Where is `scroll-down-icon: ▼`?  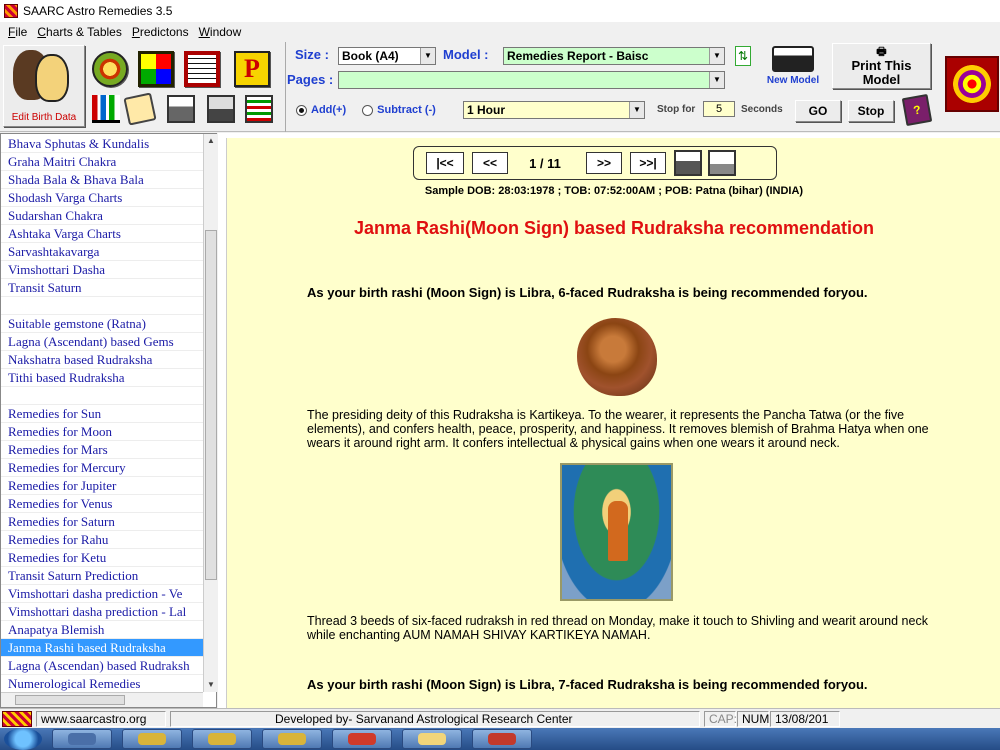
scroll-down-icon: ▼ is located at coordinates (211, 685).